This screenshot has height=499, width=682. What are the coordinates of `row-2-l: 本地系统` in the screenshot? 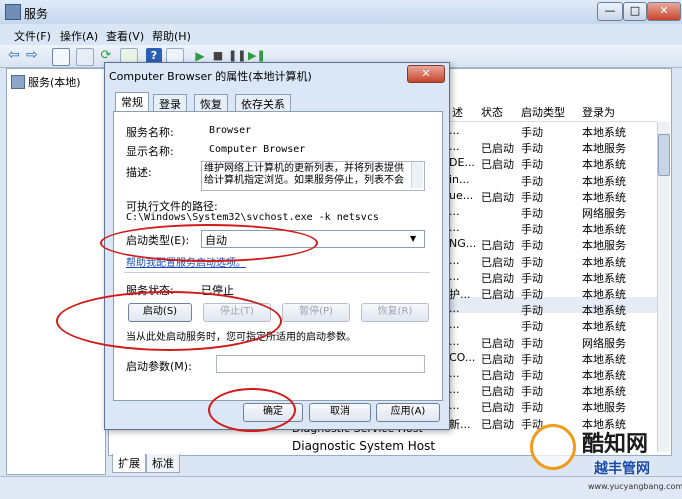 It's located at (604, 164).